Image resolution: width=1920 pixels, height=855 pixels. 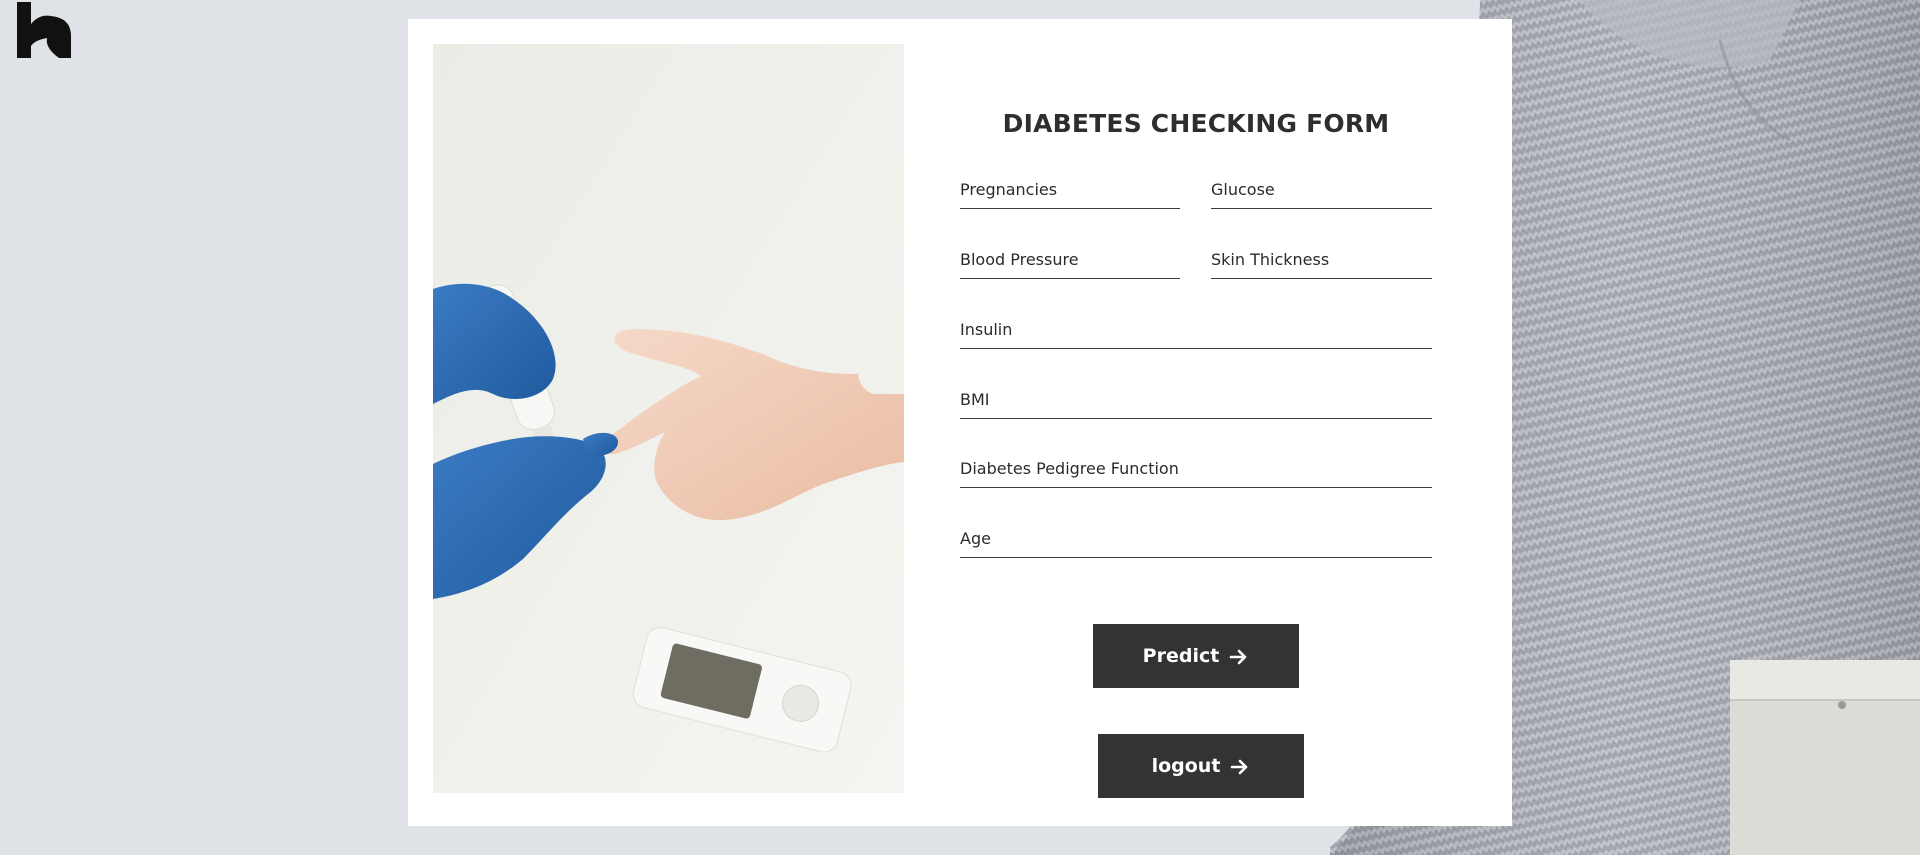 I want to click on pregnancies-input, so click(x=1072, y=192).